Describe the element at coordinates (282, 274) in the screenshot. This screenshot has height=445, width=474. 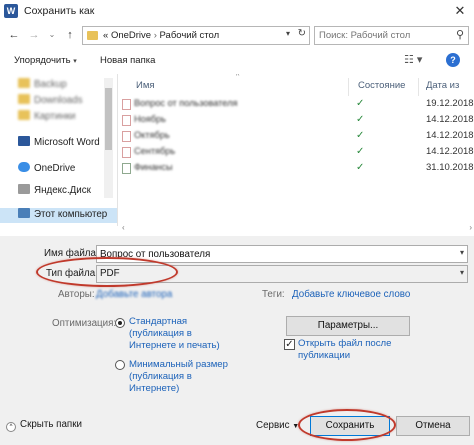
I see `filetype-select: PDF ▾` at that location.